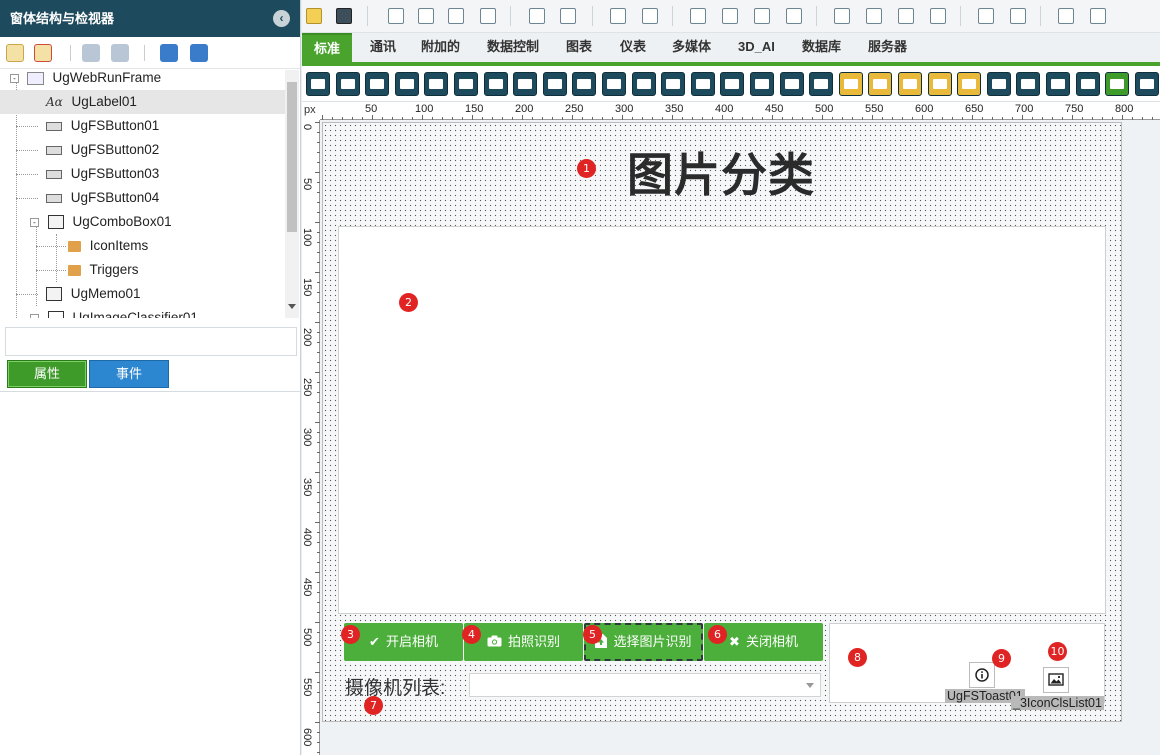  I want to click on tab-events: 事件, so click(129, 374).